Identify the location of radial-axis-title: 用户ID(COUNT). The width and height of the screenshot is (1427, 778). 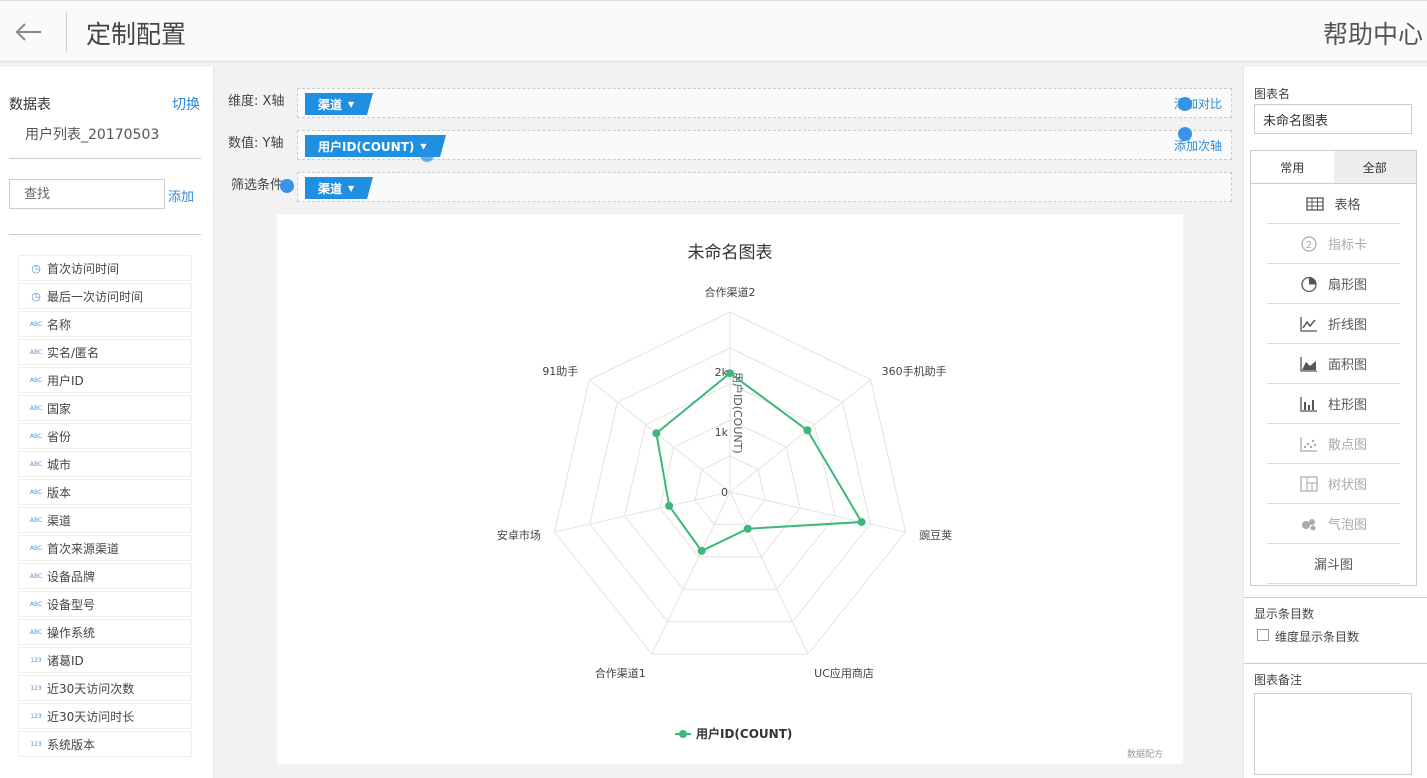
(738, 413).